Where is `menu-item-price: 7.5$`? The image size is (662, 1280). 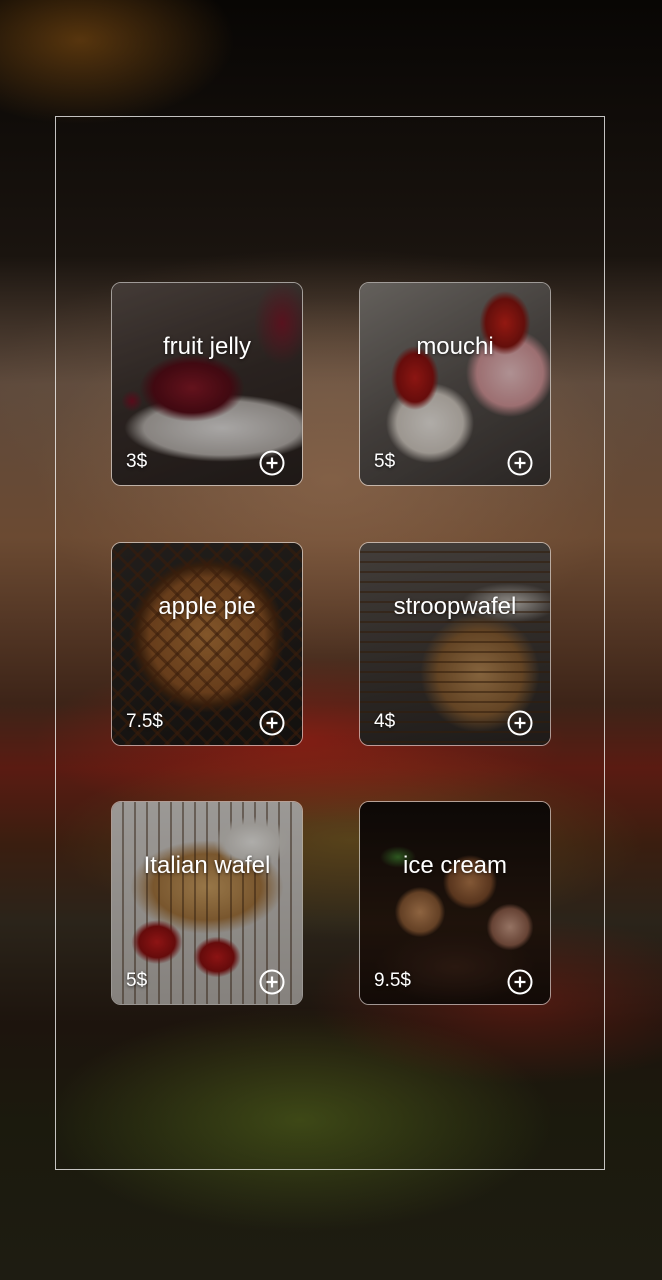
menu-item-price: 7.5$ is located at coordinates (144, 721).